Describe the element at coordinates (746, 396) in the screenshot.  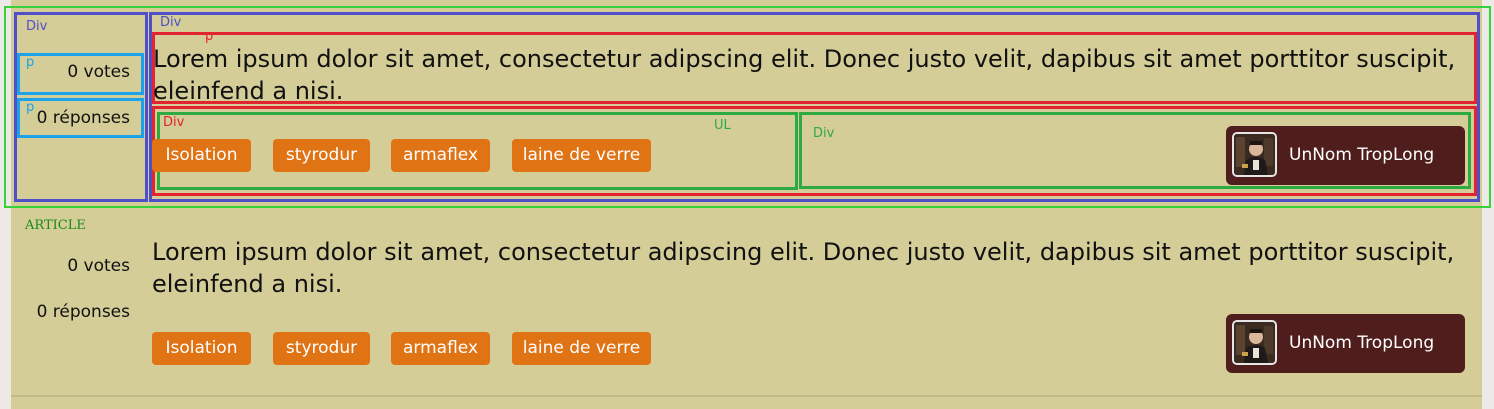
I see `article-divider` at that location.